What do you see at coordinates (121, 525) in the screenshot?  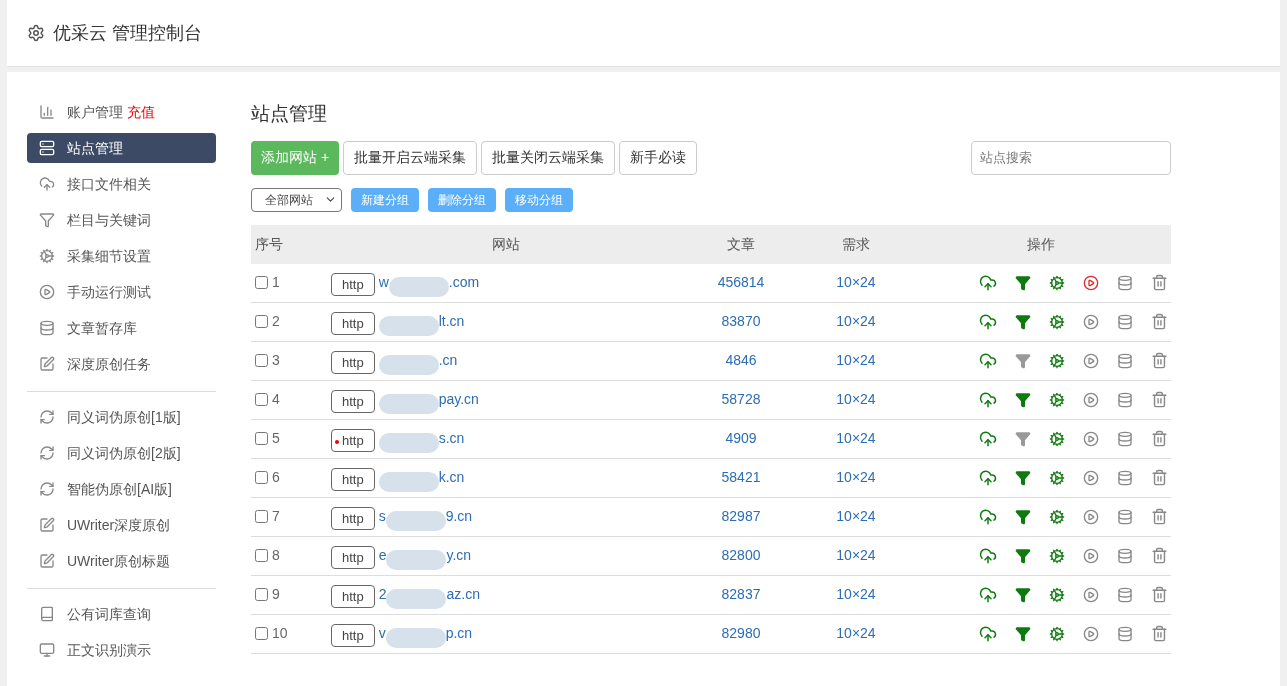 I see `sidebar-item: UWriter深度原创` at bounding box center [121, 525].